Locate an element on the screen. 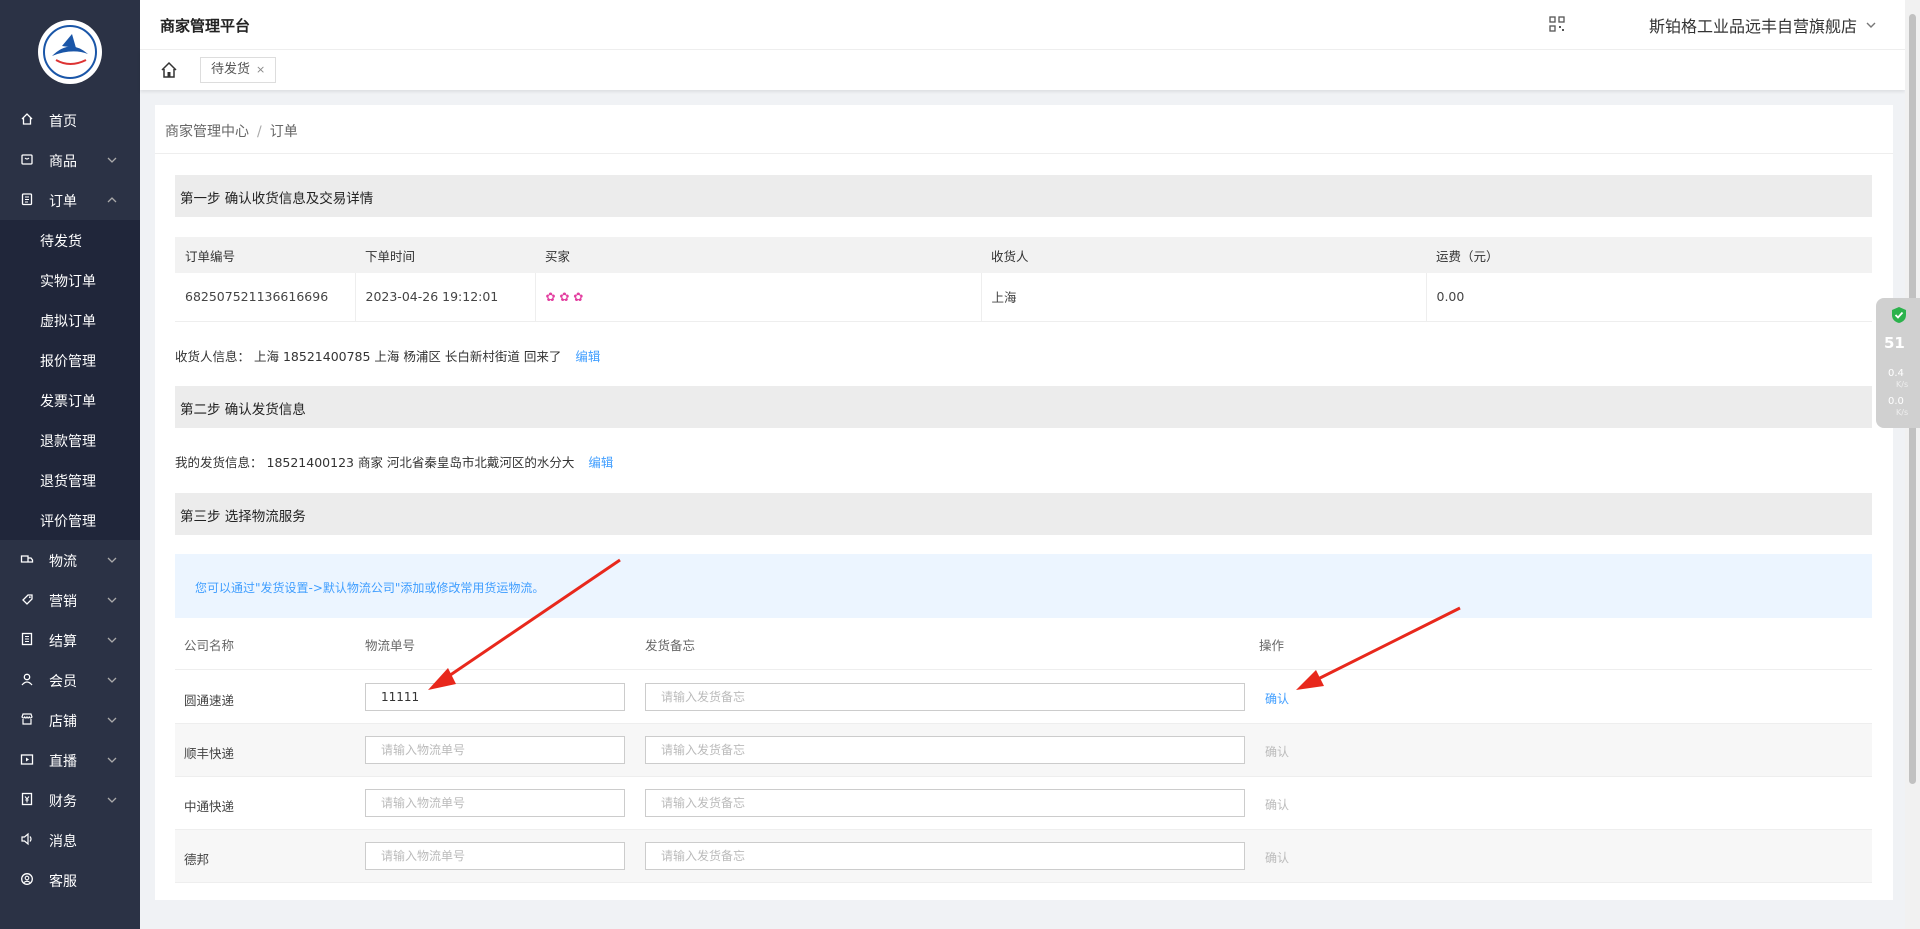 This screenshot has width=1920, height=929. submenu-item-label: 退款管理 is located at coordinates (68, 442).